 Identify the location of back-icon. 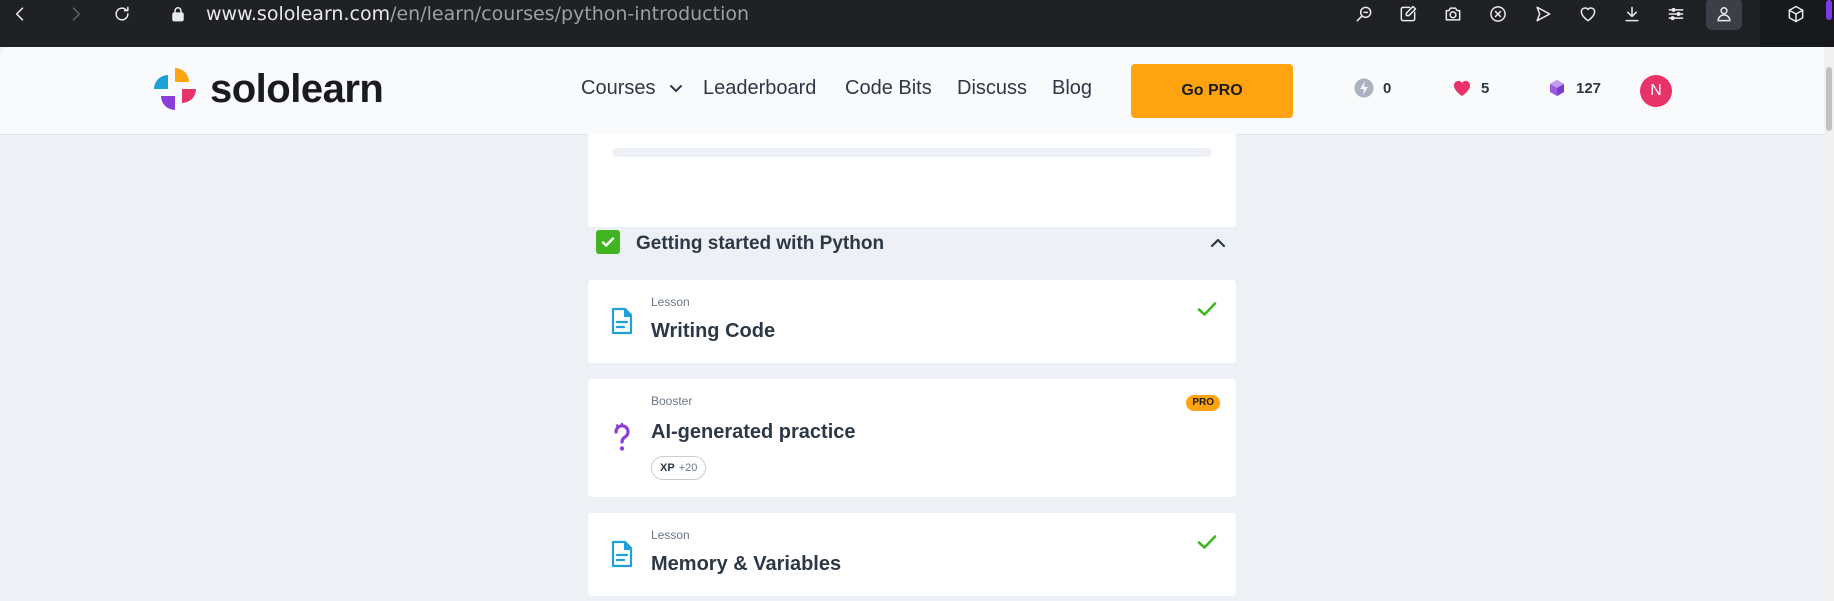
(20, 14).